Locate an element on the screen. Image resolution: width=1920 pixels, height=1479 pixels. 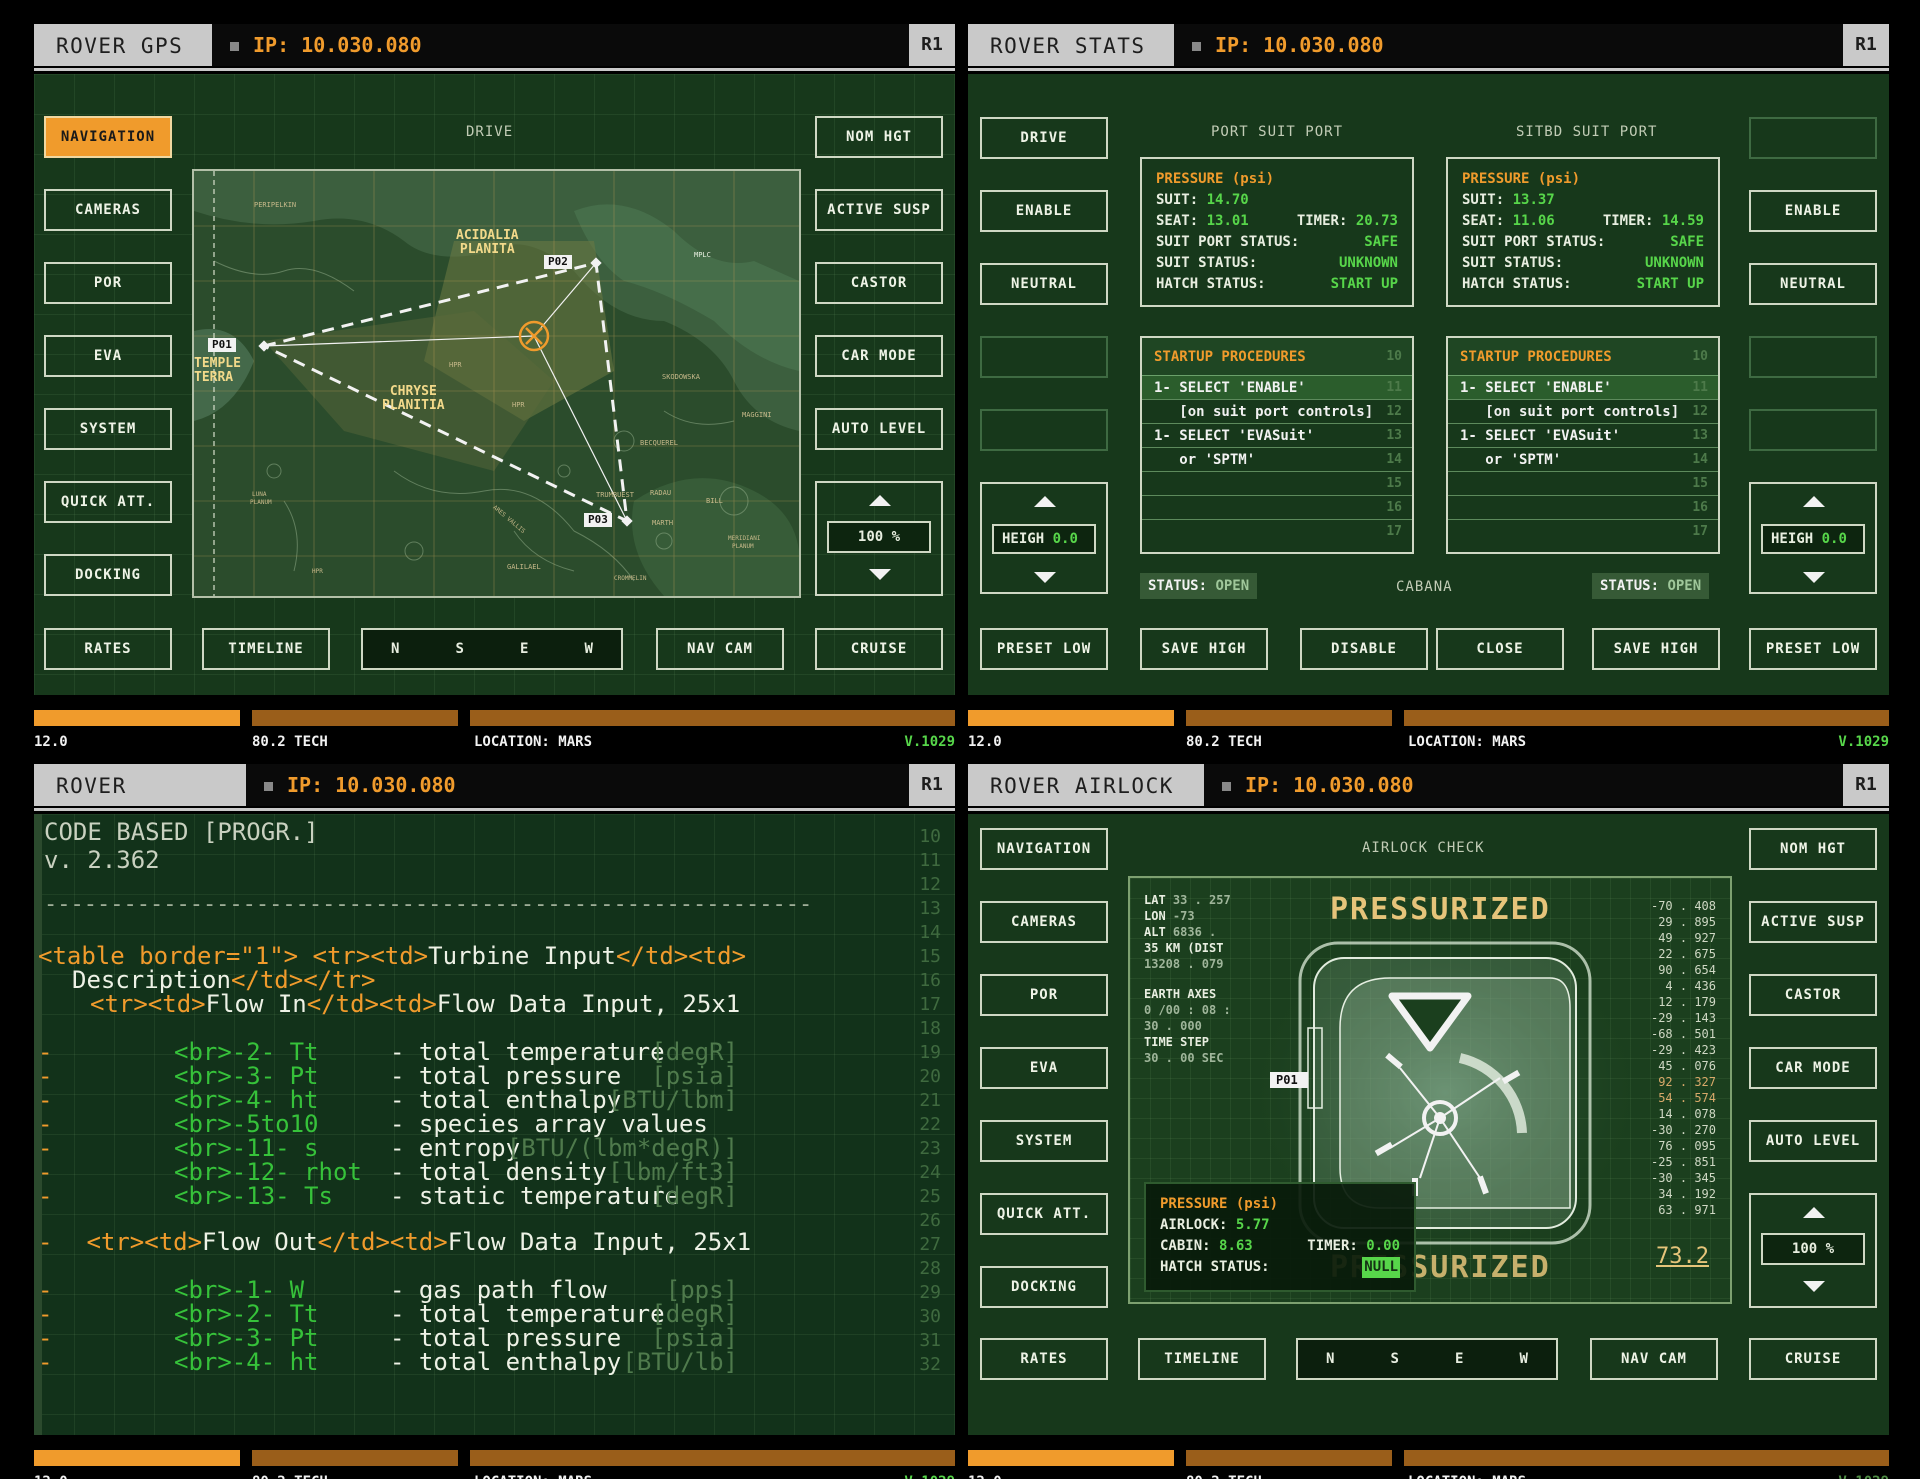
panel-tab-title: ROVER GPS is located at coordinates (123, 45).